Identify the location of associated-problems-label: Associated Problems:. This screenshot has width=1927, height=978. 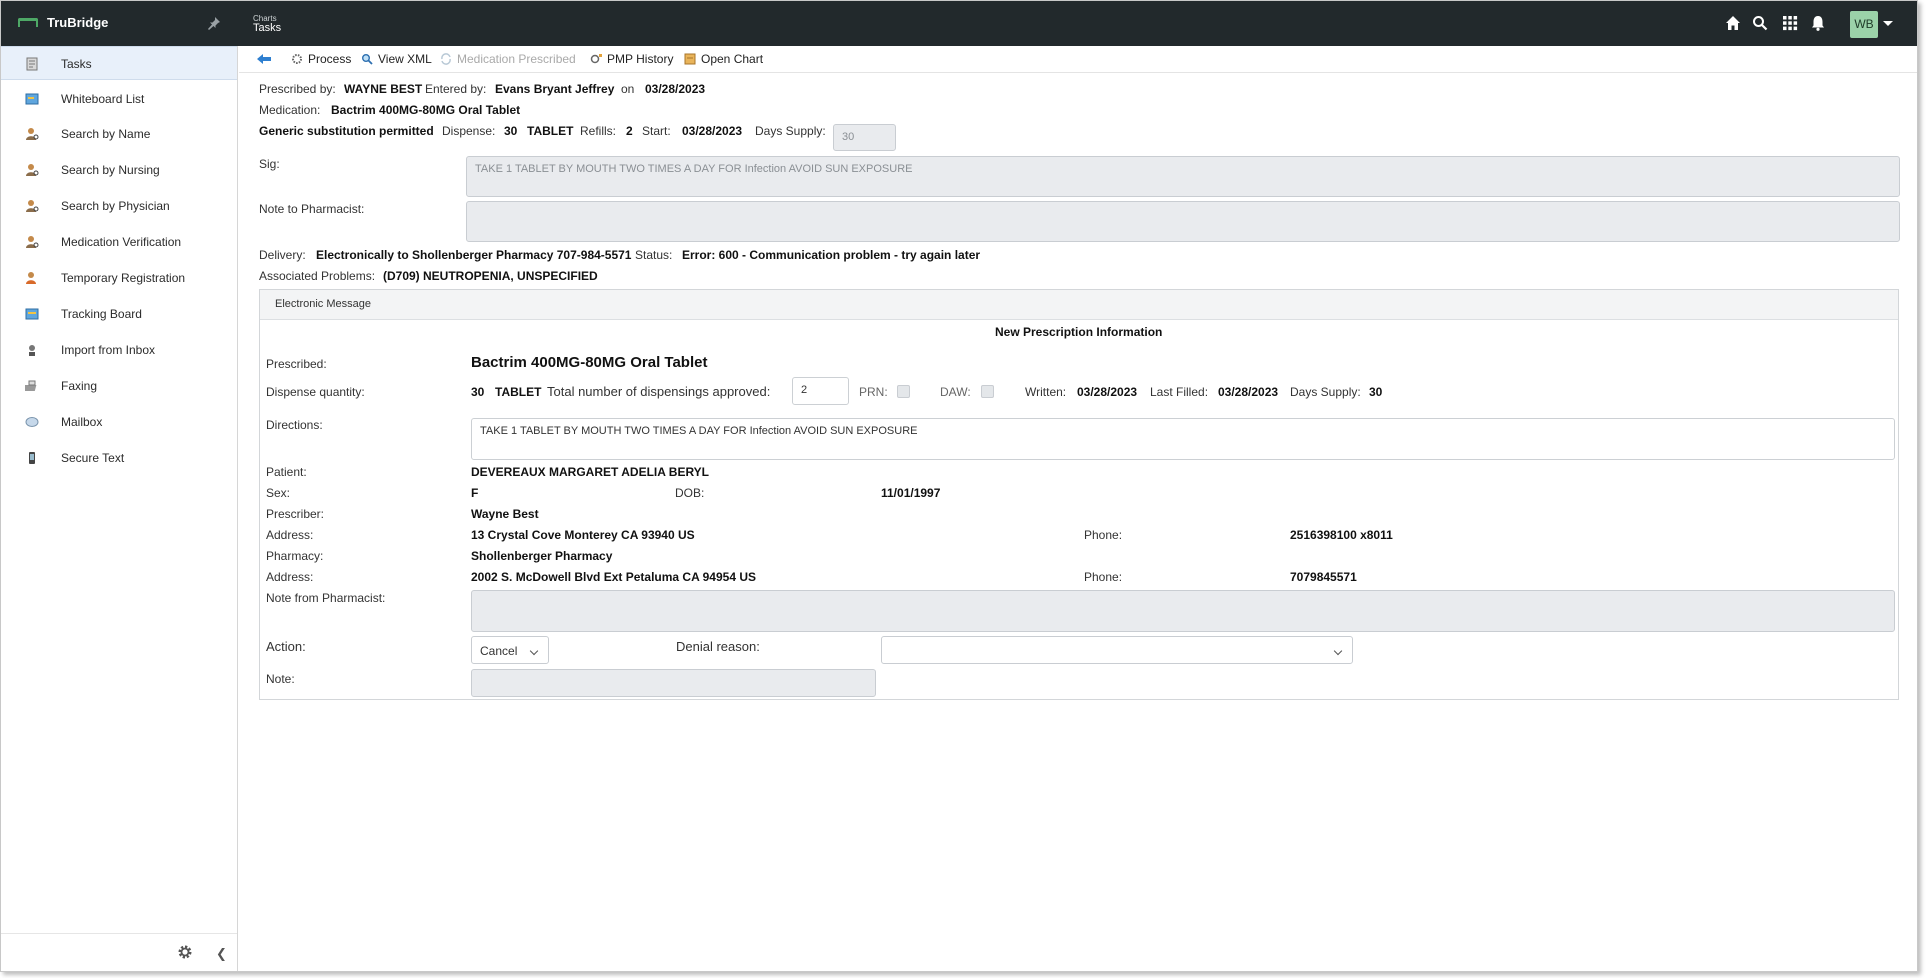
(317, 276).